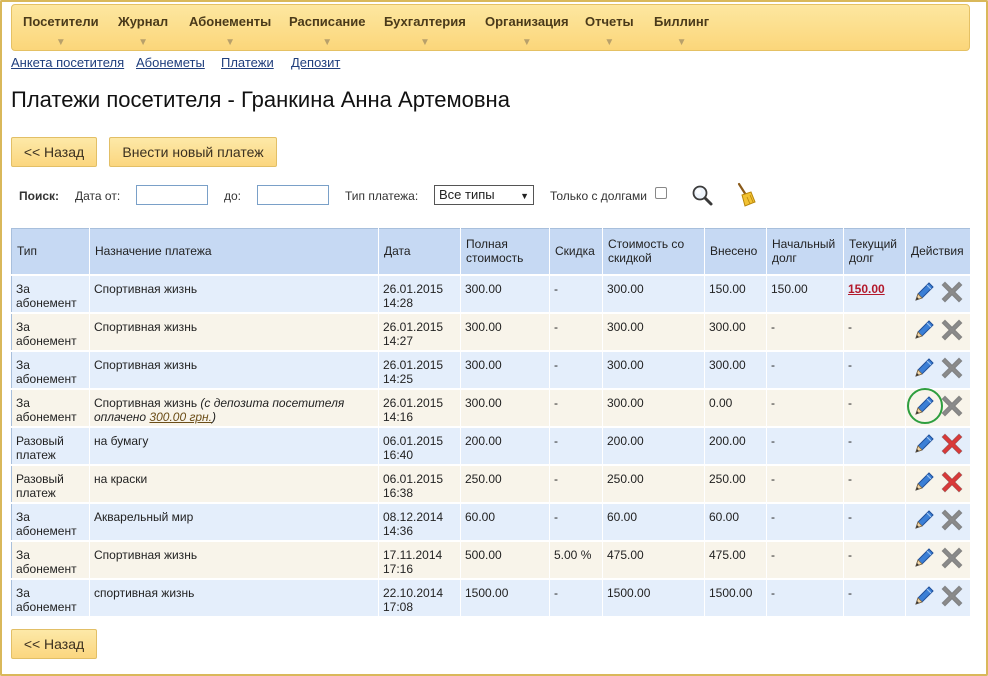  Describe the element at coordinates (609, 31) in the screenshot. I see `nav-item-reports: Отчеты ▼` at that location.